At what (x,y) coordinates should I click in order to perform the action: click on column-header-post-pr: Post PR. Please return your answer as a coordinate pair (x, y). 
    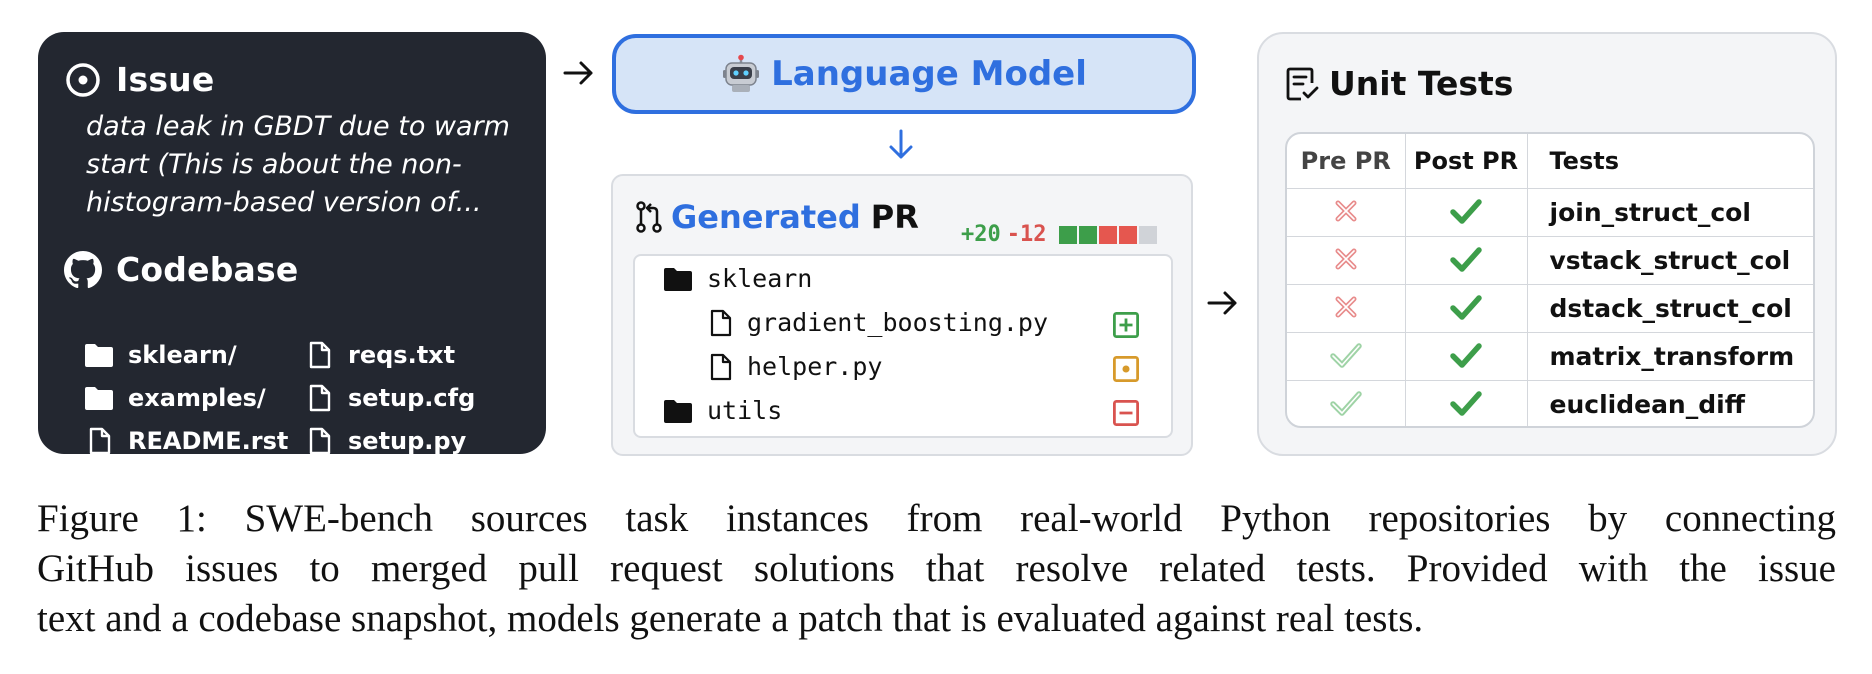
    Looking at the image, I should click on (1466, 161).